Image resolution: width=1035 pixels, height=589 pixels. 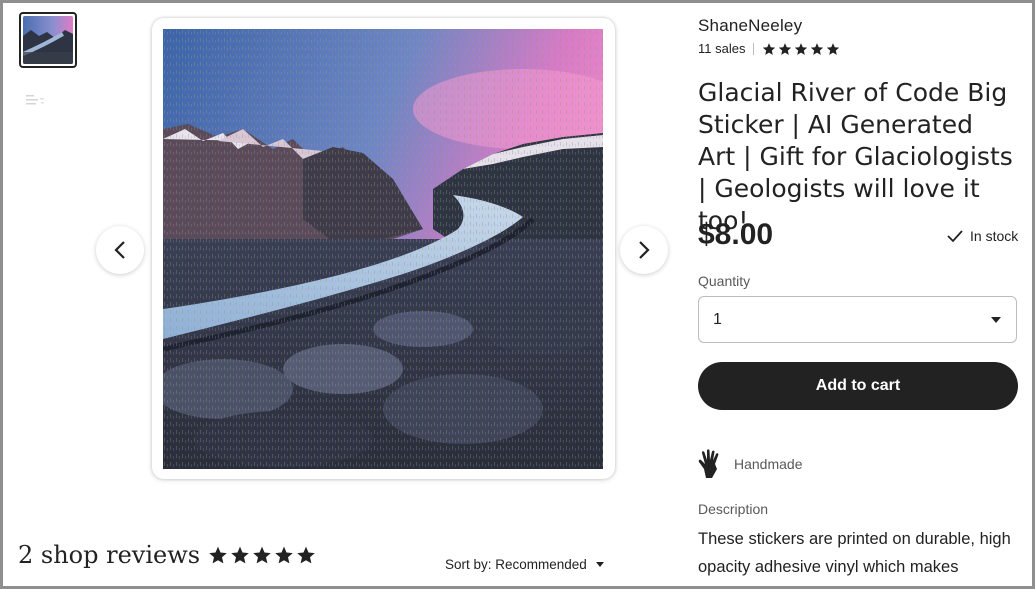 I want to click on quantity-value: 1, so click(x=717, y=319).